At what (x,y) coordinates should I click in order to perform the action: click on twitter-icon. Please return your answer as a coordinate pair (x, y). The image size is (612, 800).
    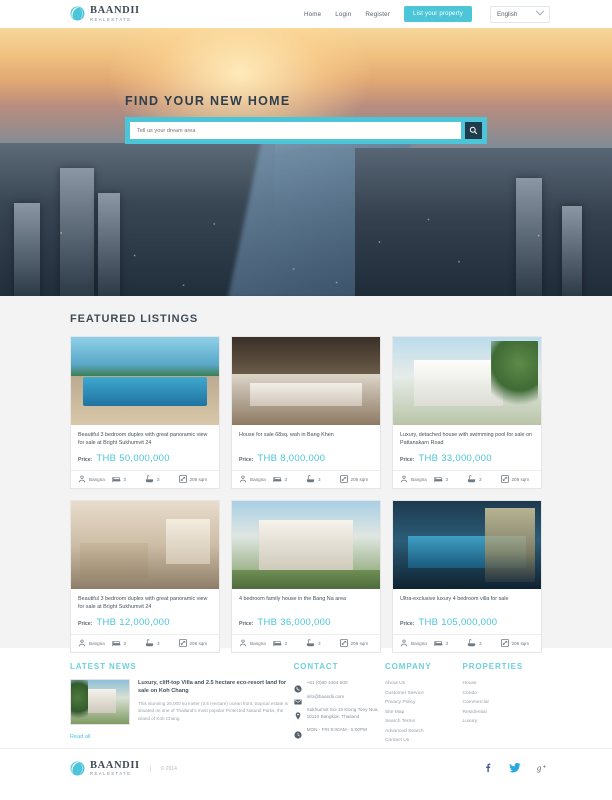
    Looking at the image, I should click on (515, 769).